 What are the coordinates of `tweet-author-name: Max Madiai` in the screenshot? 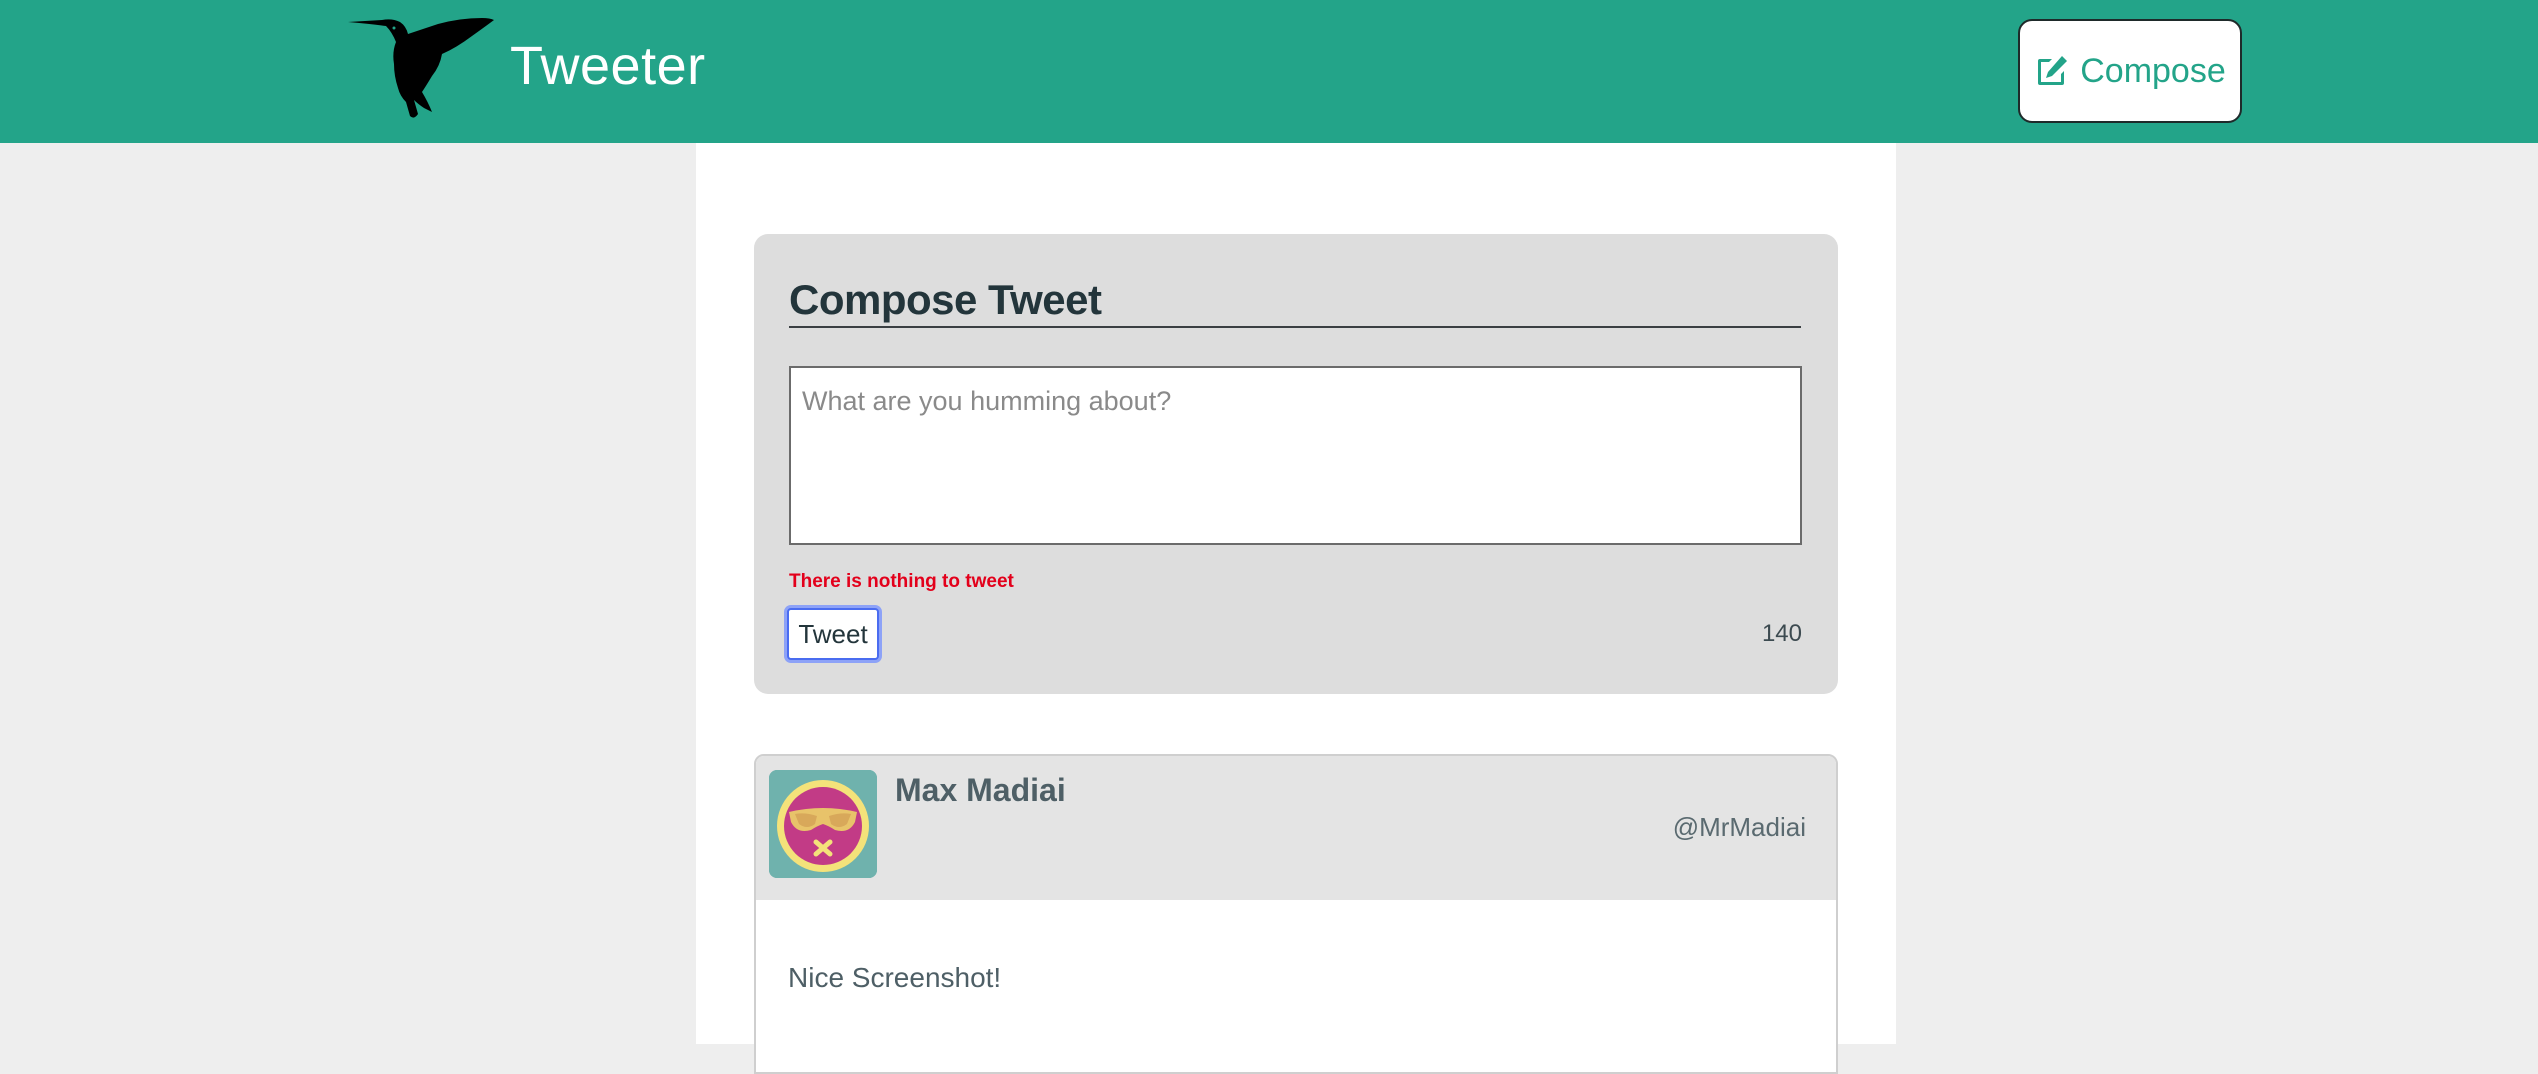 It's located at (980, 790).